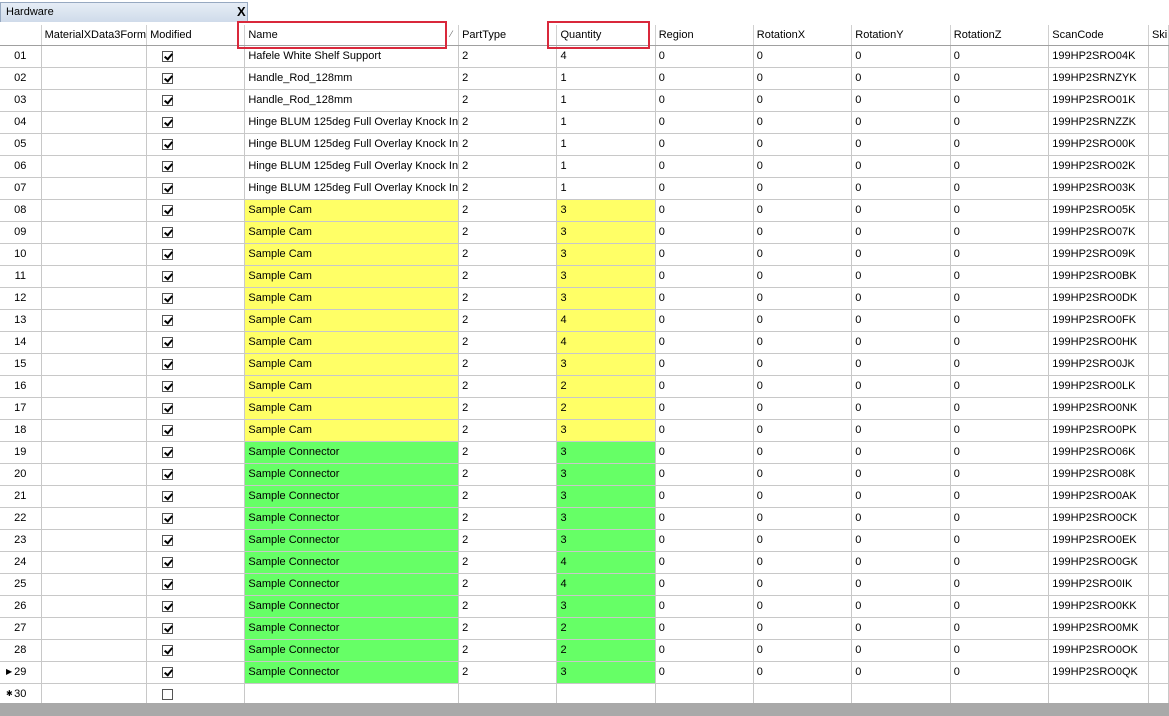  Describe the element at coordinates (1098, 232) in the screenshot. I see `scancode-cell: 199HP2SRO07K` at that location.